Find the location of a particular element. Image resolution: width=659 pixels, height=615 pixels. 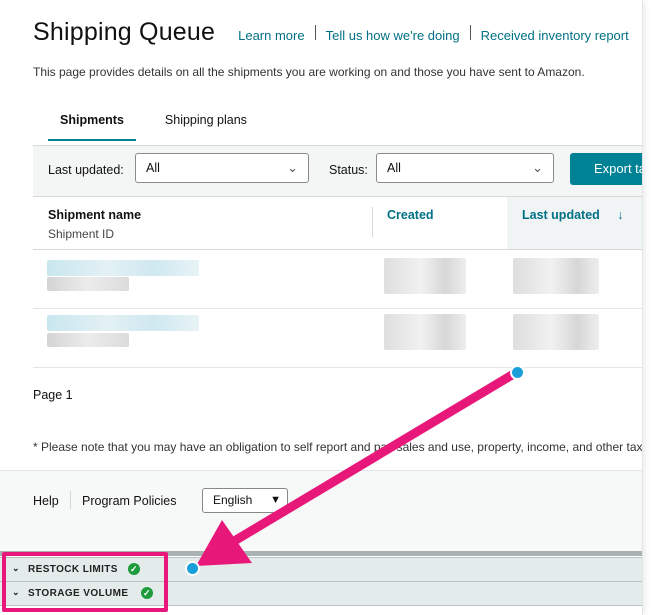

status-select: All ⌄ is located at coordinates (465, 168).